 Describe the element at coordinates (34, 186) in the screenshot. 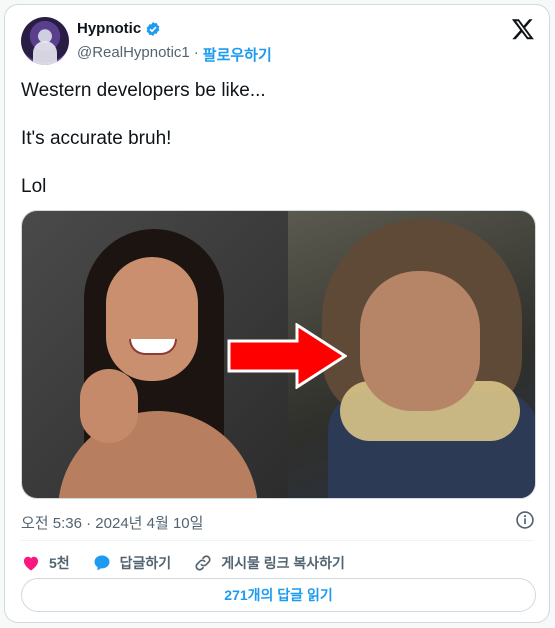

I see `tweet-line-3: Lol` at that location.